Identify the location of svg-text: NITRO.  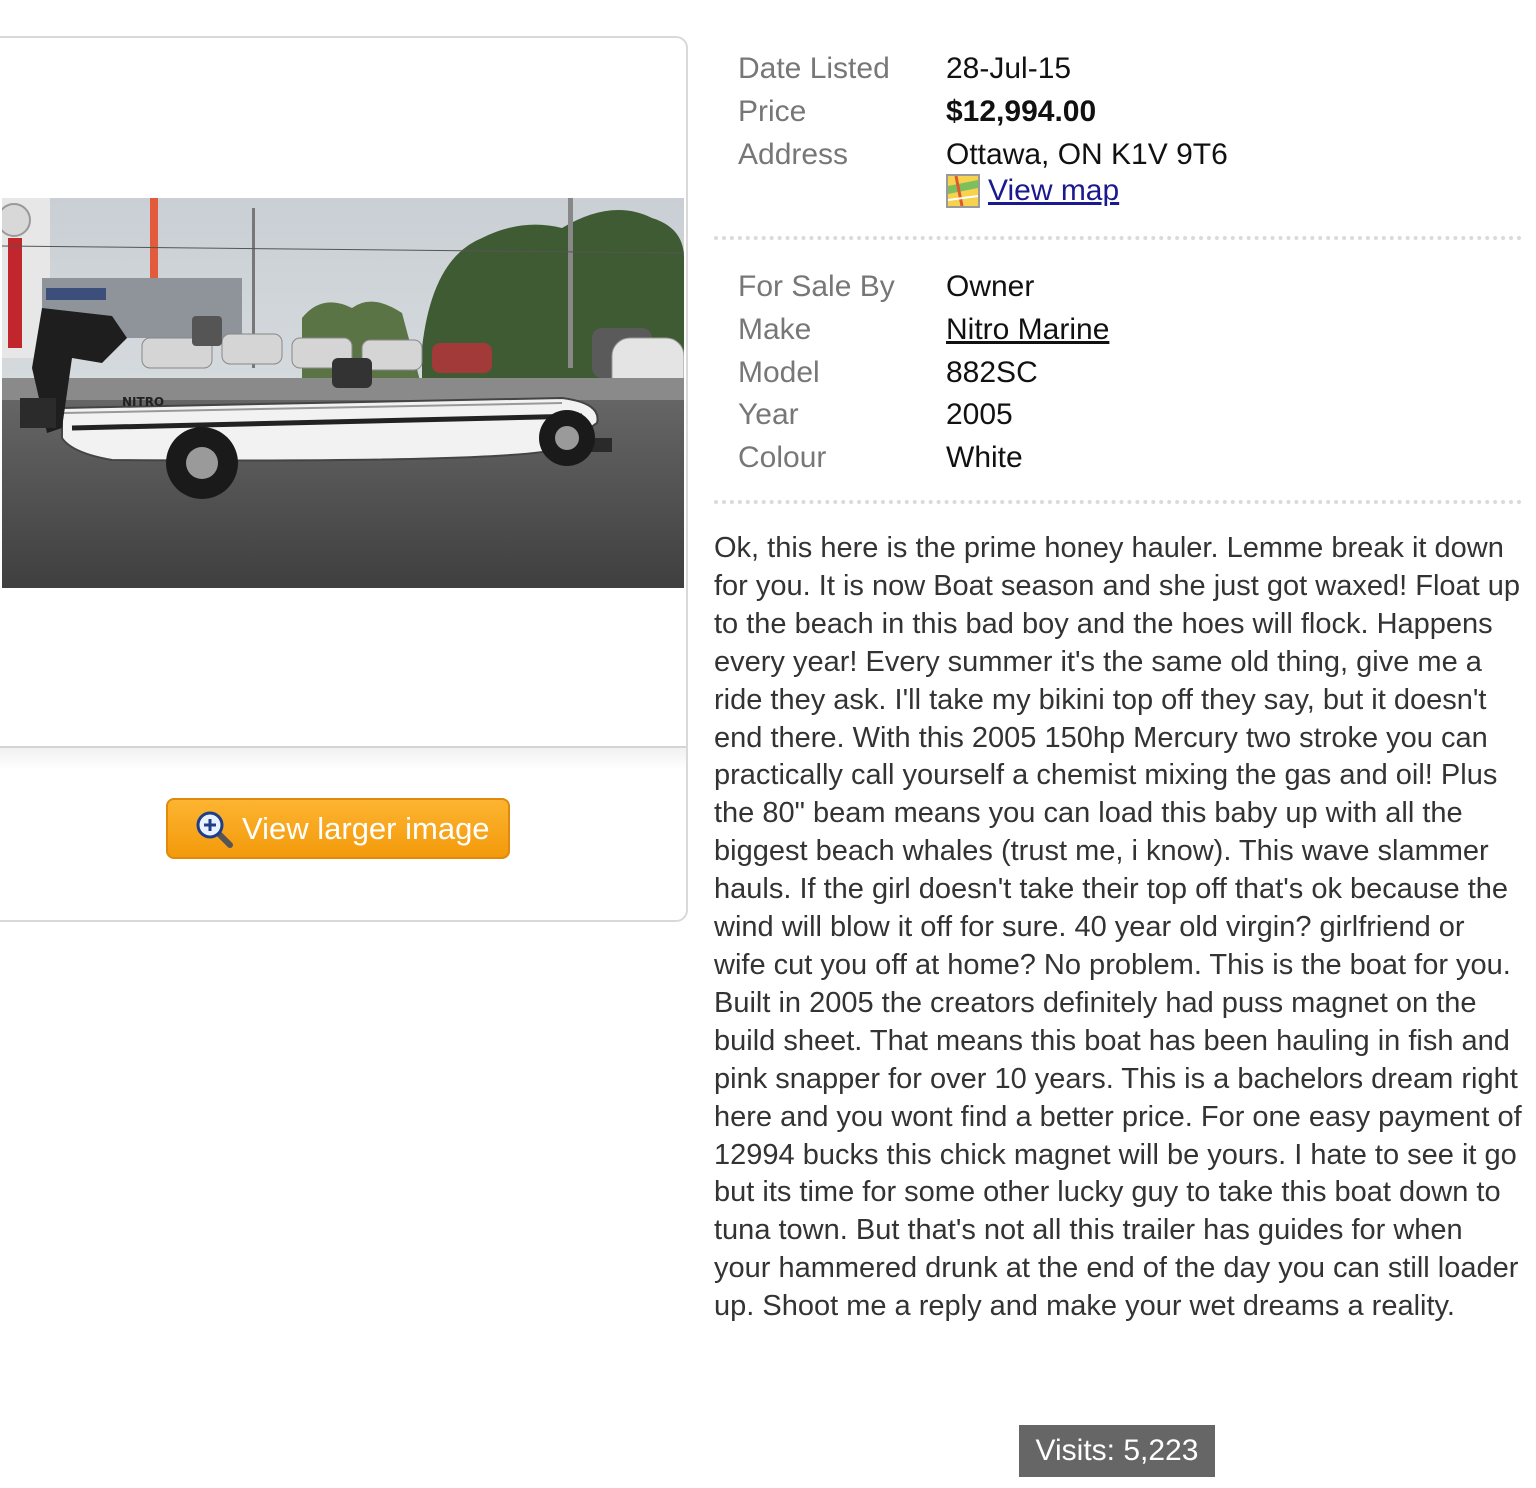
(143, 402).